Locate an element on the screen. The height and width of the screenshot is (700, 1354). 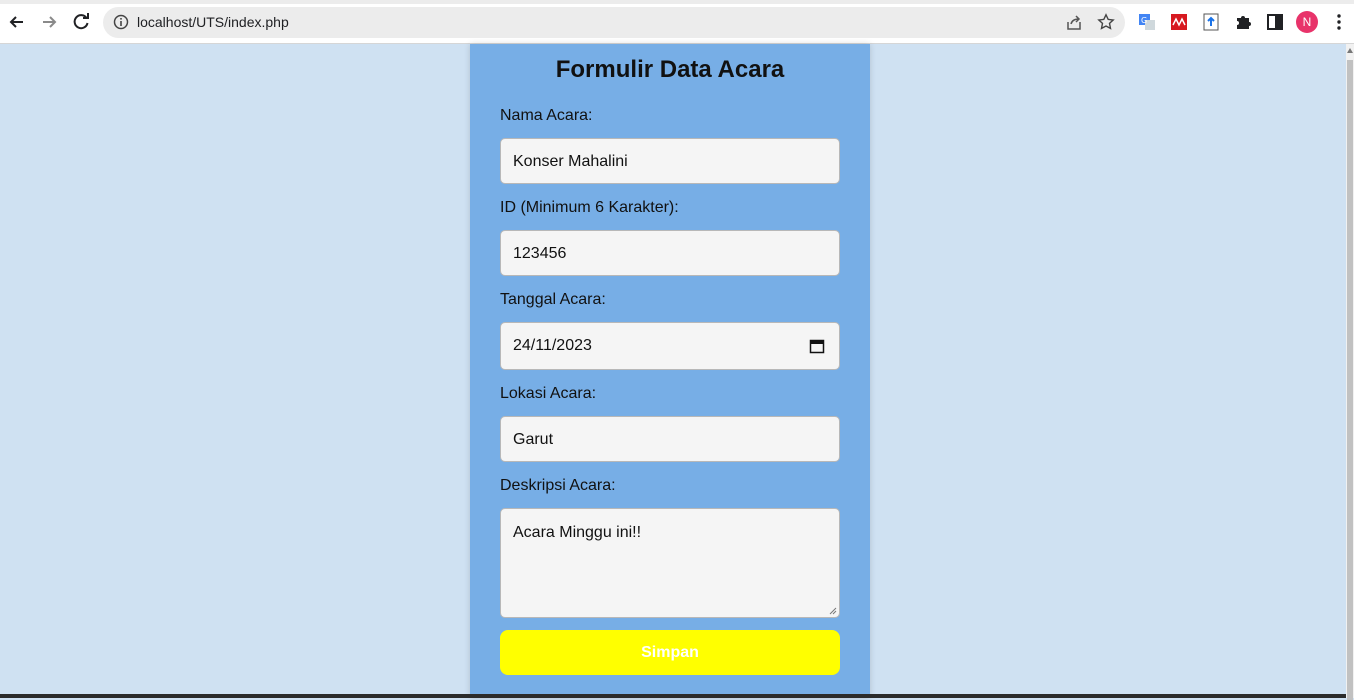
nama-acara-value: Konser Mahalini is located at coordinates (570, 161).